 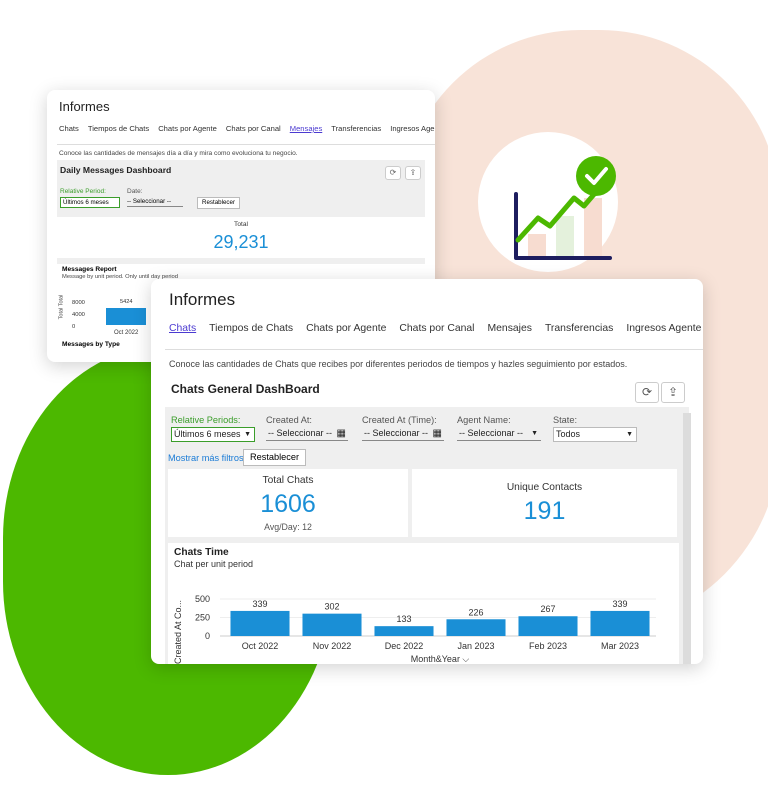 I want to click on bar-value-label: 226, so click(x=475, y=612).